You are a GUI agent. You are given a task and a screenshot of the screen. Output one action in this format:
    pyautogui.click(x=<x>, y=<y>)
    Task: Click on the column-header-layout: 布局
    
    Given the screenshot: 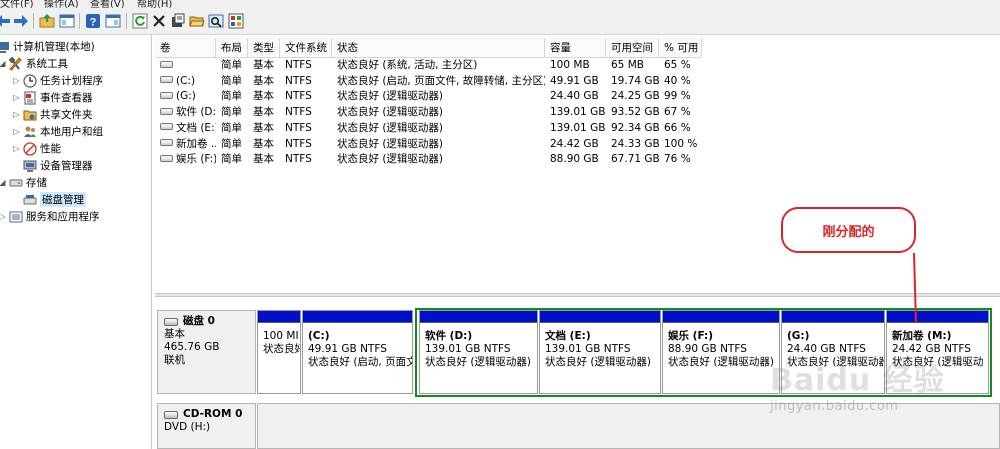 What is the action you would take?
    pyautogui.click(x=232, y=48)
    